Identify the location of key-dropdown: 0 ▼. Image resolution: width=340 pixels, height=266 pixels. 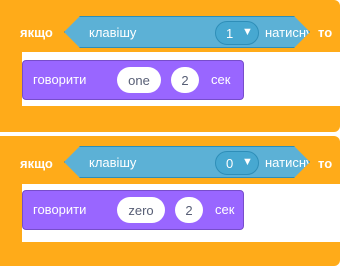
(237, 163).